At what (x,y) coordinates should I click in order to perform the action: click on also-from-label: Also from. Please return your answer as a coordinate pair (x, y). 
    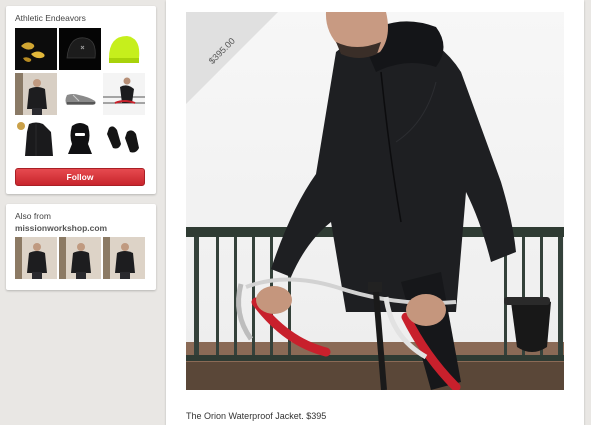
    Looking at the image, I should click on (33, 216).